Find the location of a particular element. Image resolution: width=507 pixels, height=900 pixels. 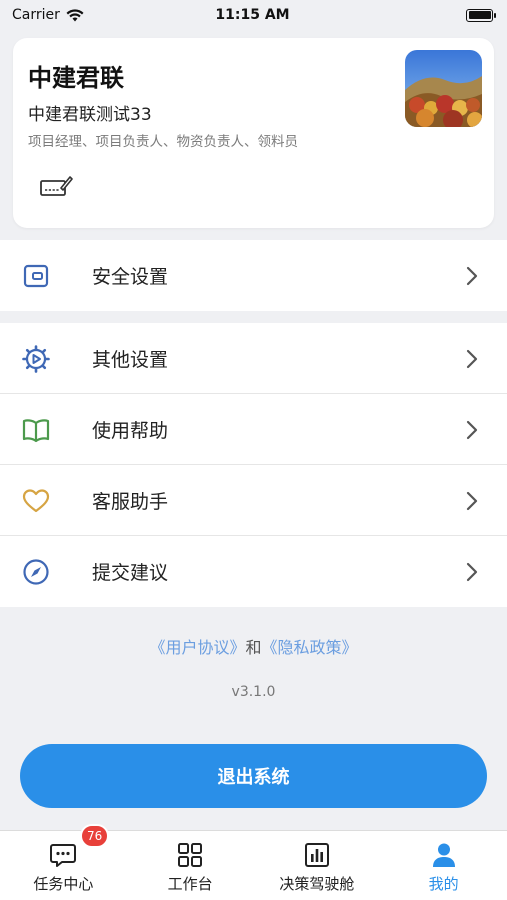

tab-label: 工作台 is located at coordinates (190, 884).